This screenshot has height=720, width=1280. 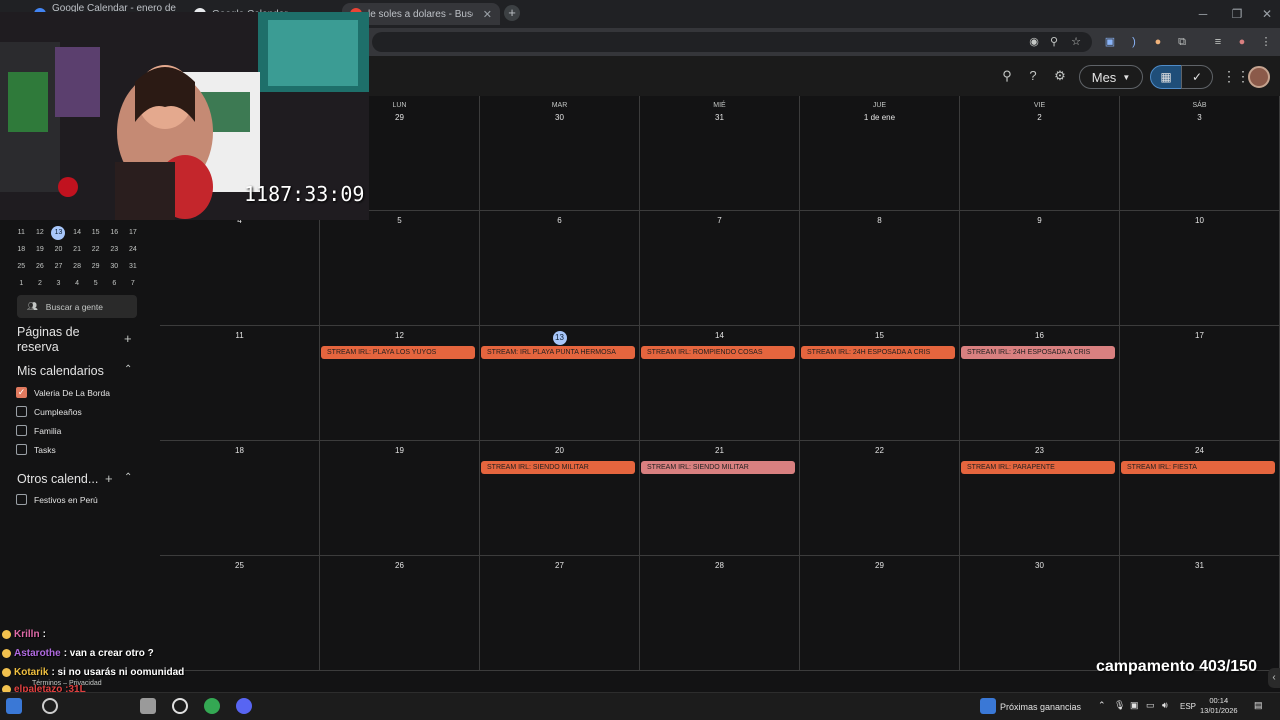 I want to click on day-cell: 19, so click(x=400, y=498).